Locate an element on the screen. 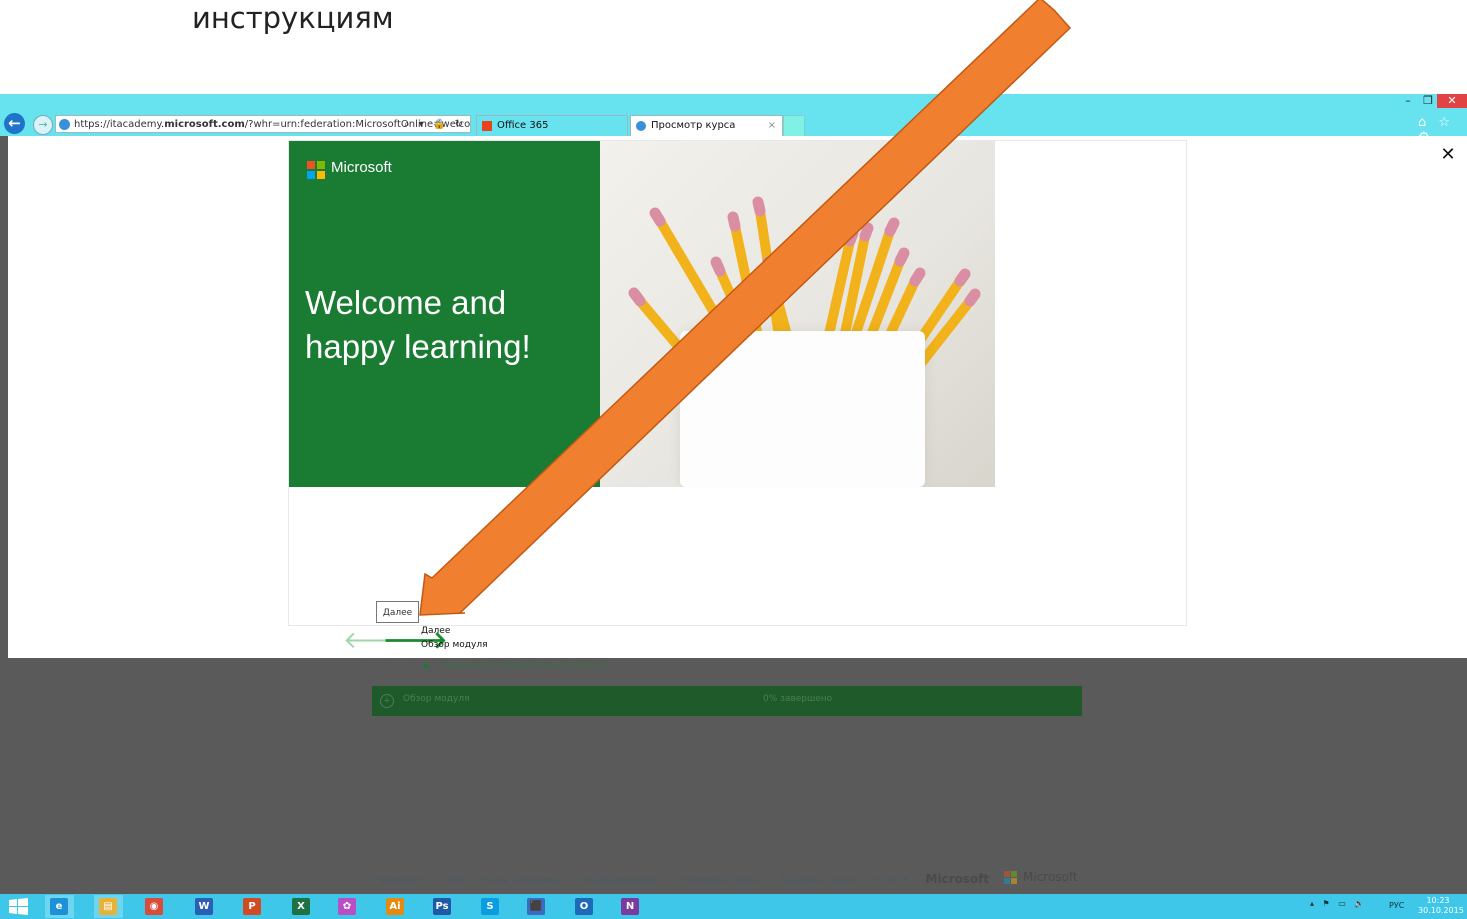 The width and height of the screenshot is (1467, 919). language-indicator: РУС is located at coordinates (1396, 905).